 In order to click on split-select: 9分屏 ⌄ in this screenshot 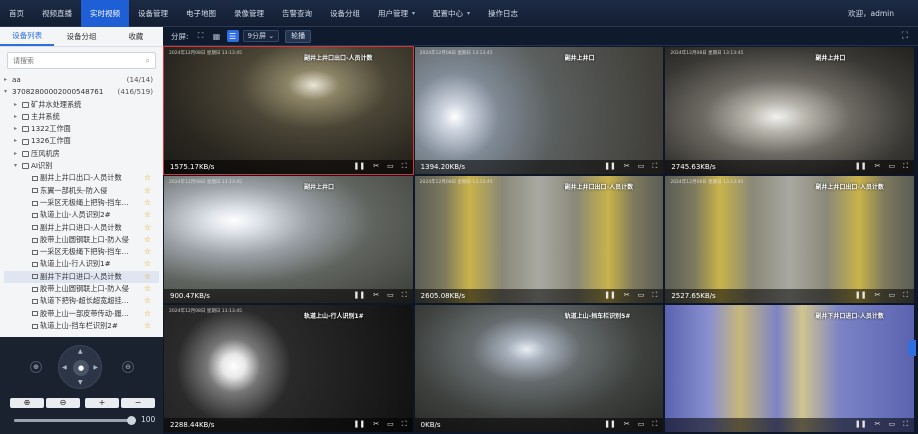, I will do `click(261, 36)`.